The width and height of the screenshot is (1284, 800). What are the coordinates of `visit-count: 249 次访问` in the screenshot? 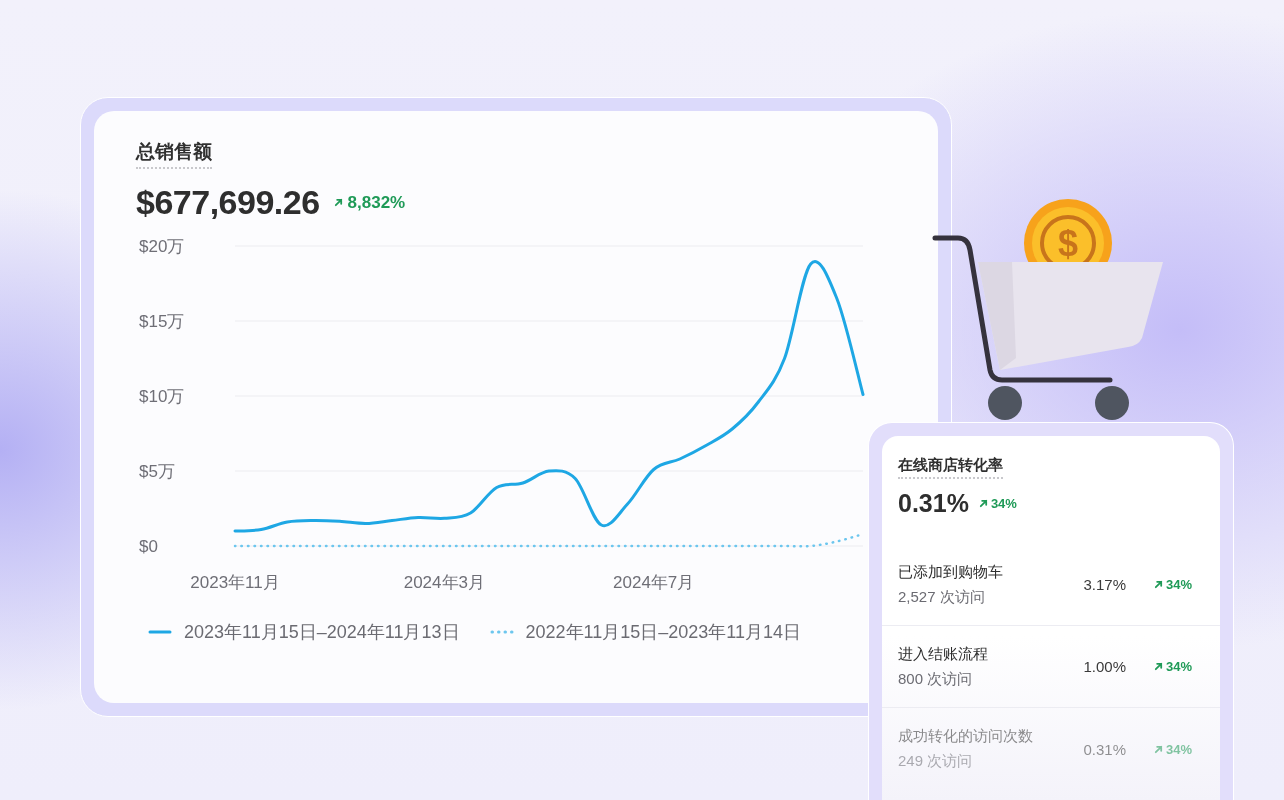 It's located at (936, 761).